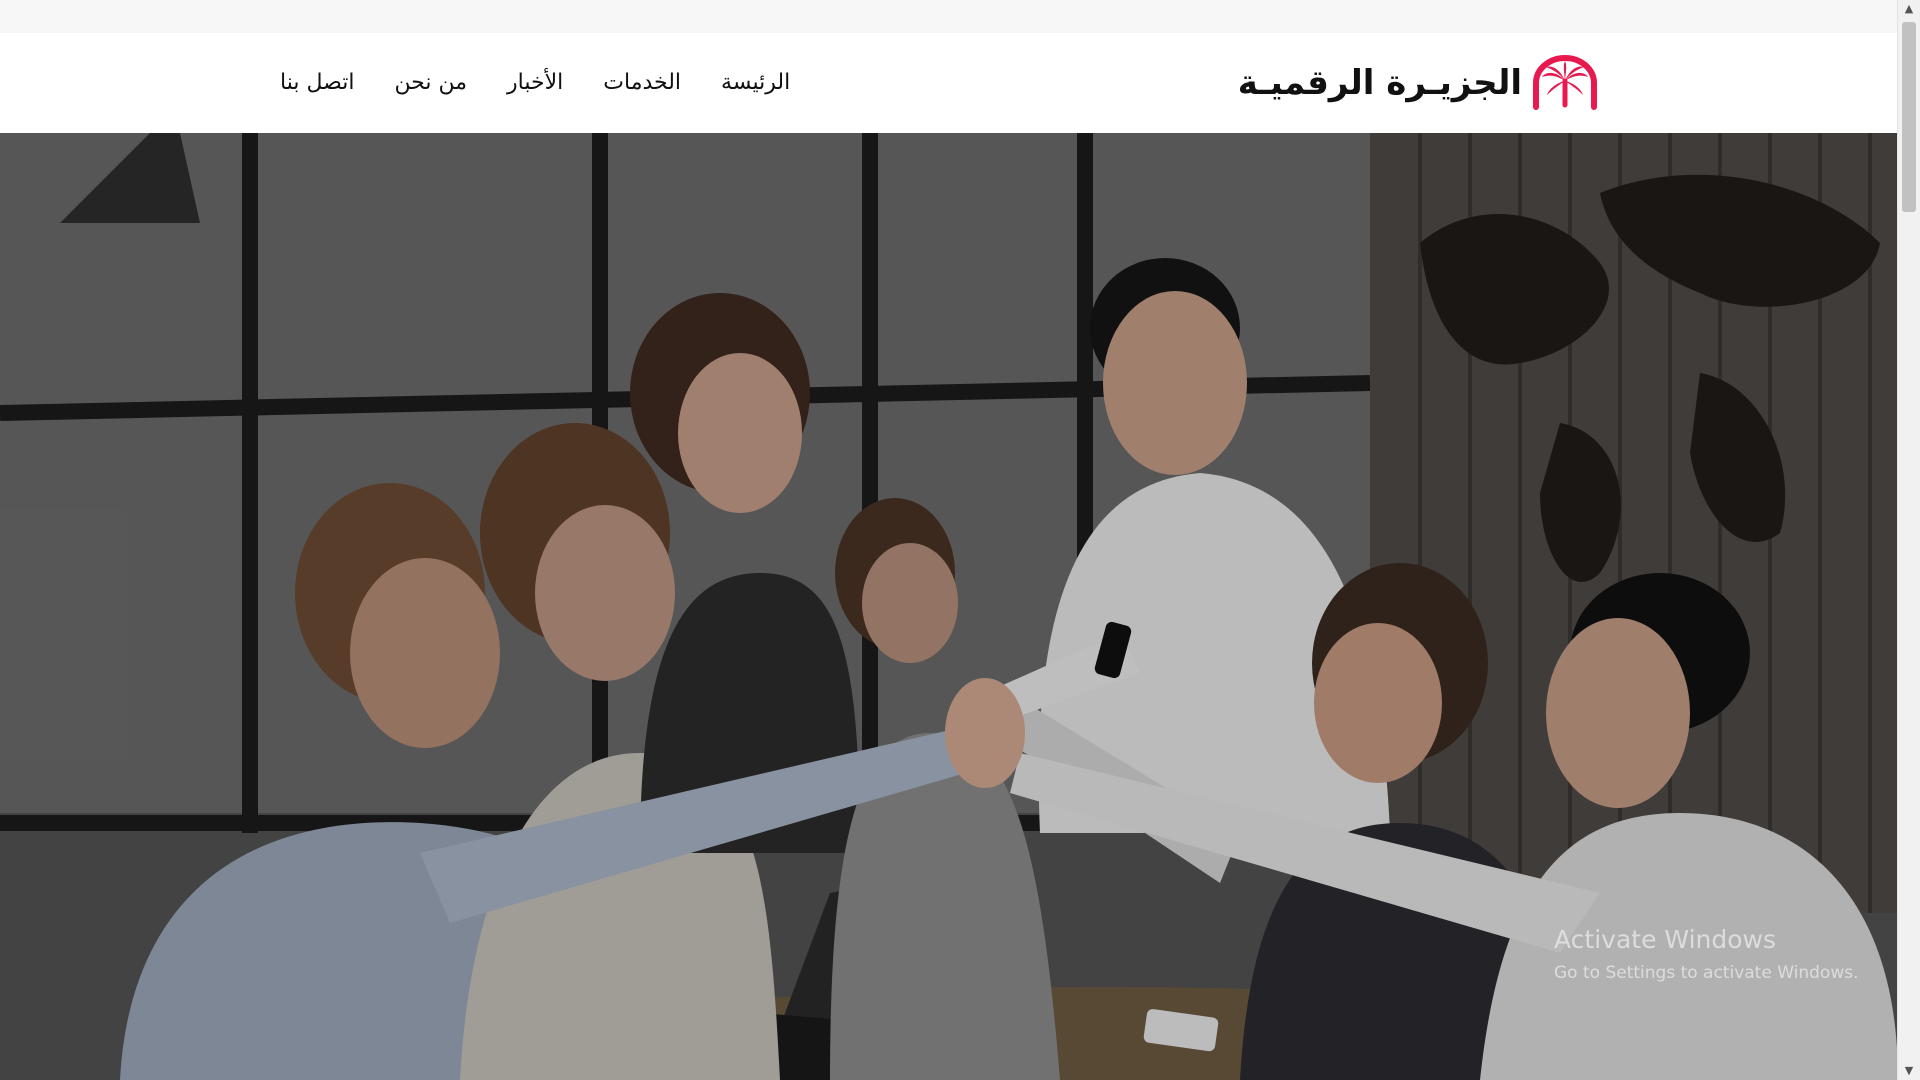 The height and width of the screenshot is (1080, 1920). I want to click on nav-about: من نحن, so click(430, 83).